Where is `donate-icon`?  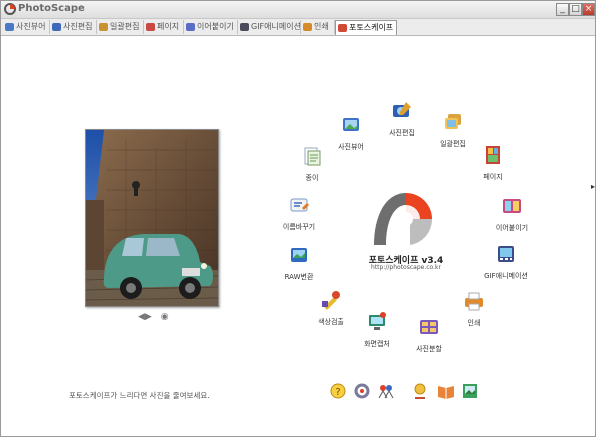 donate-icon is located at coordinates (420, 391).